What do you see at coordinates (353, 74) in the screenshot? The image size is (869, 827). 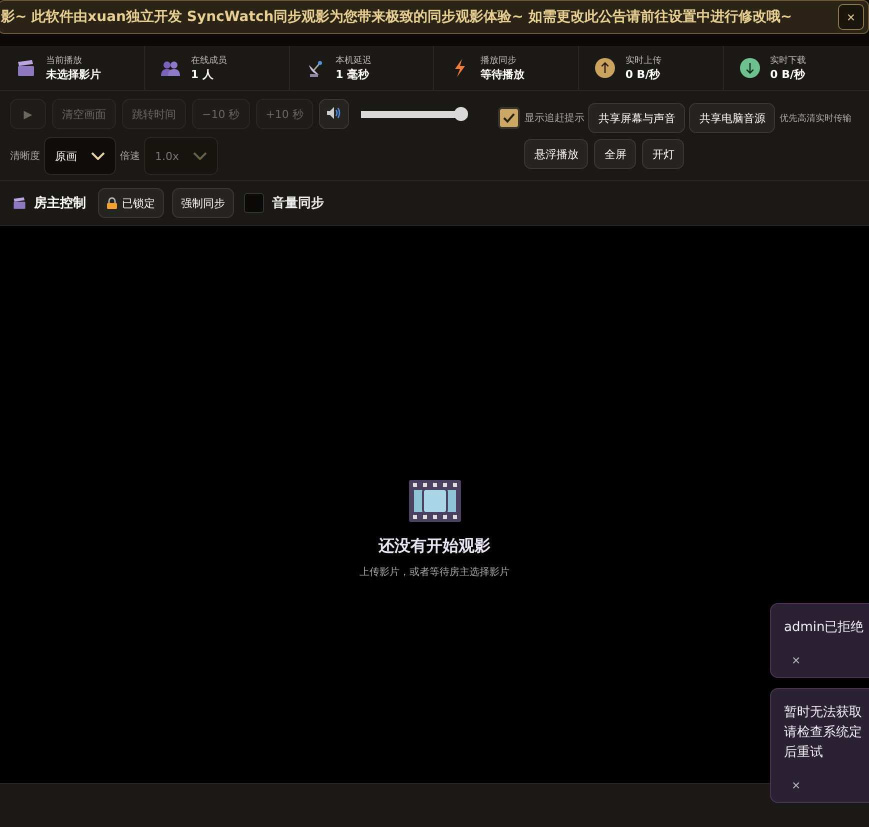 I see `stat-value: 1 毫秒` at bounding box center [353, 74].